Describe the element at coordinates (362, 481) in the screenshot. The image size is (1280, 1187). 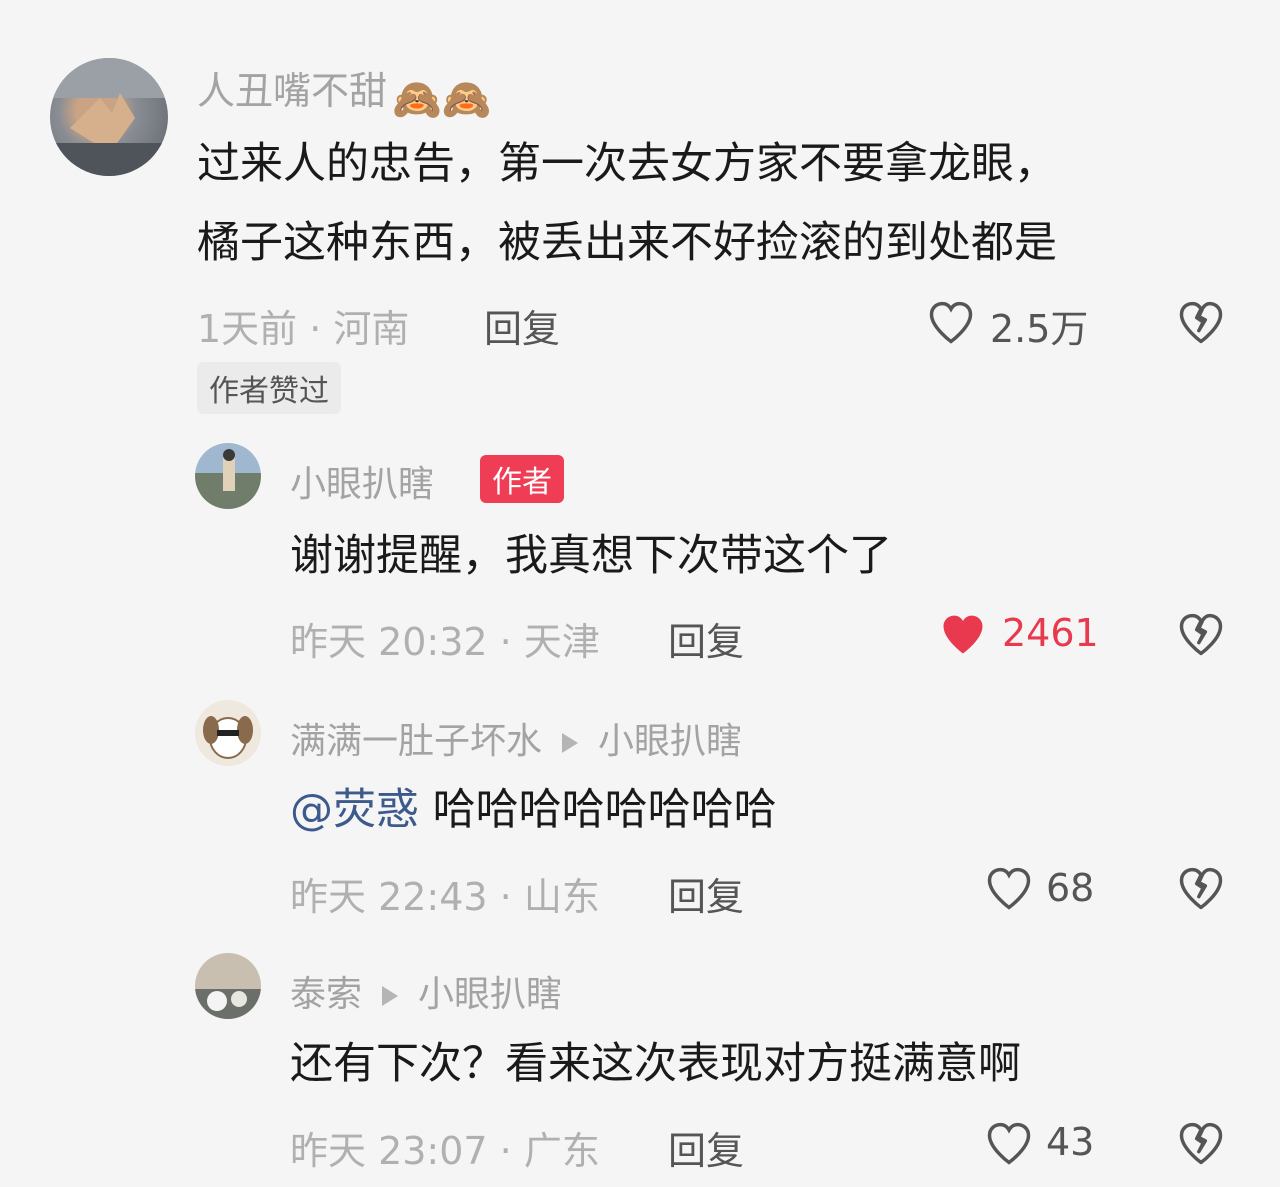
I see `username: 小眼扒瞎` at that location.